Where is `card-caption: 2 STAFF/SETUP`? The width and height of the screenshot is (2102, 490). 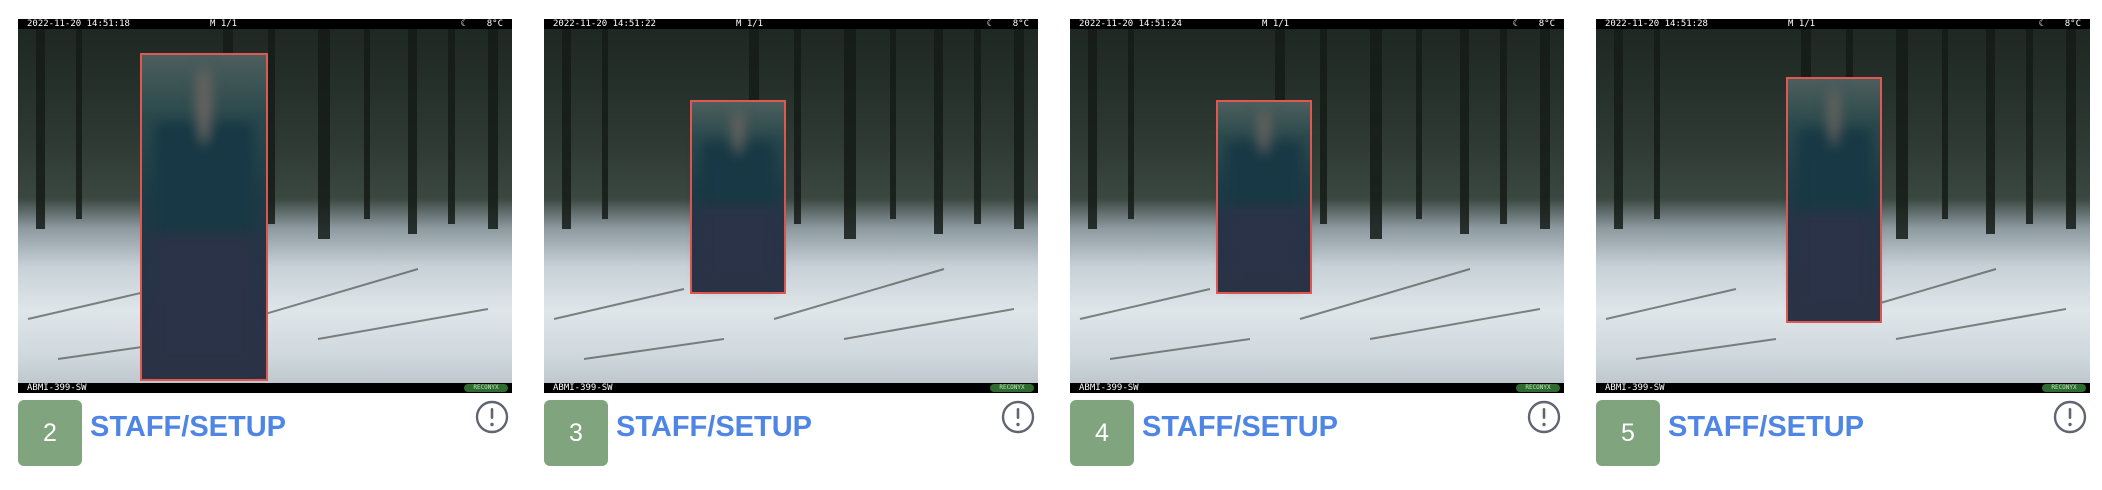
card-caption: 2 STAFF/SETUP is located at coordinates (265, 433).